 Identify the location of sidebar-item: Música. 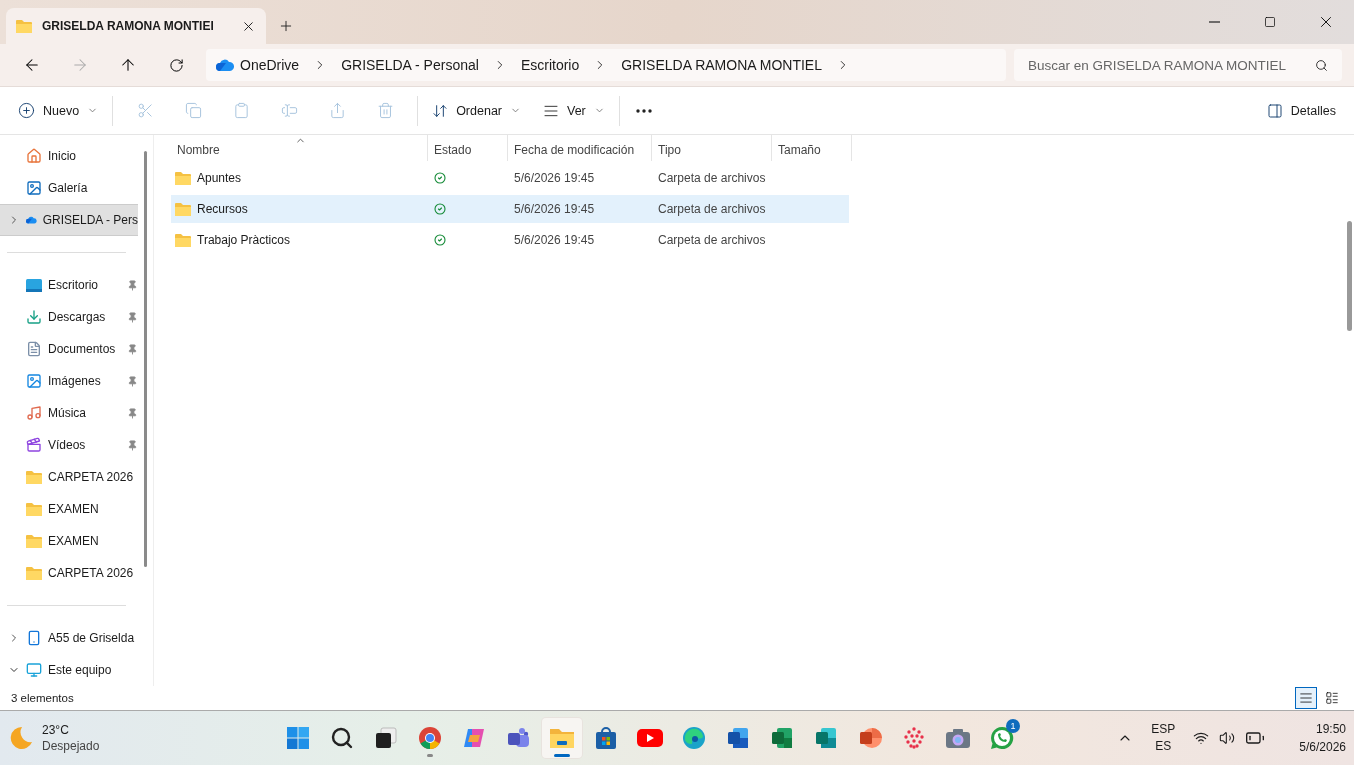
(69, 413).